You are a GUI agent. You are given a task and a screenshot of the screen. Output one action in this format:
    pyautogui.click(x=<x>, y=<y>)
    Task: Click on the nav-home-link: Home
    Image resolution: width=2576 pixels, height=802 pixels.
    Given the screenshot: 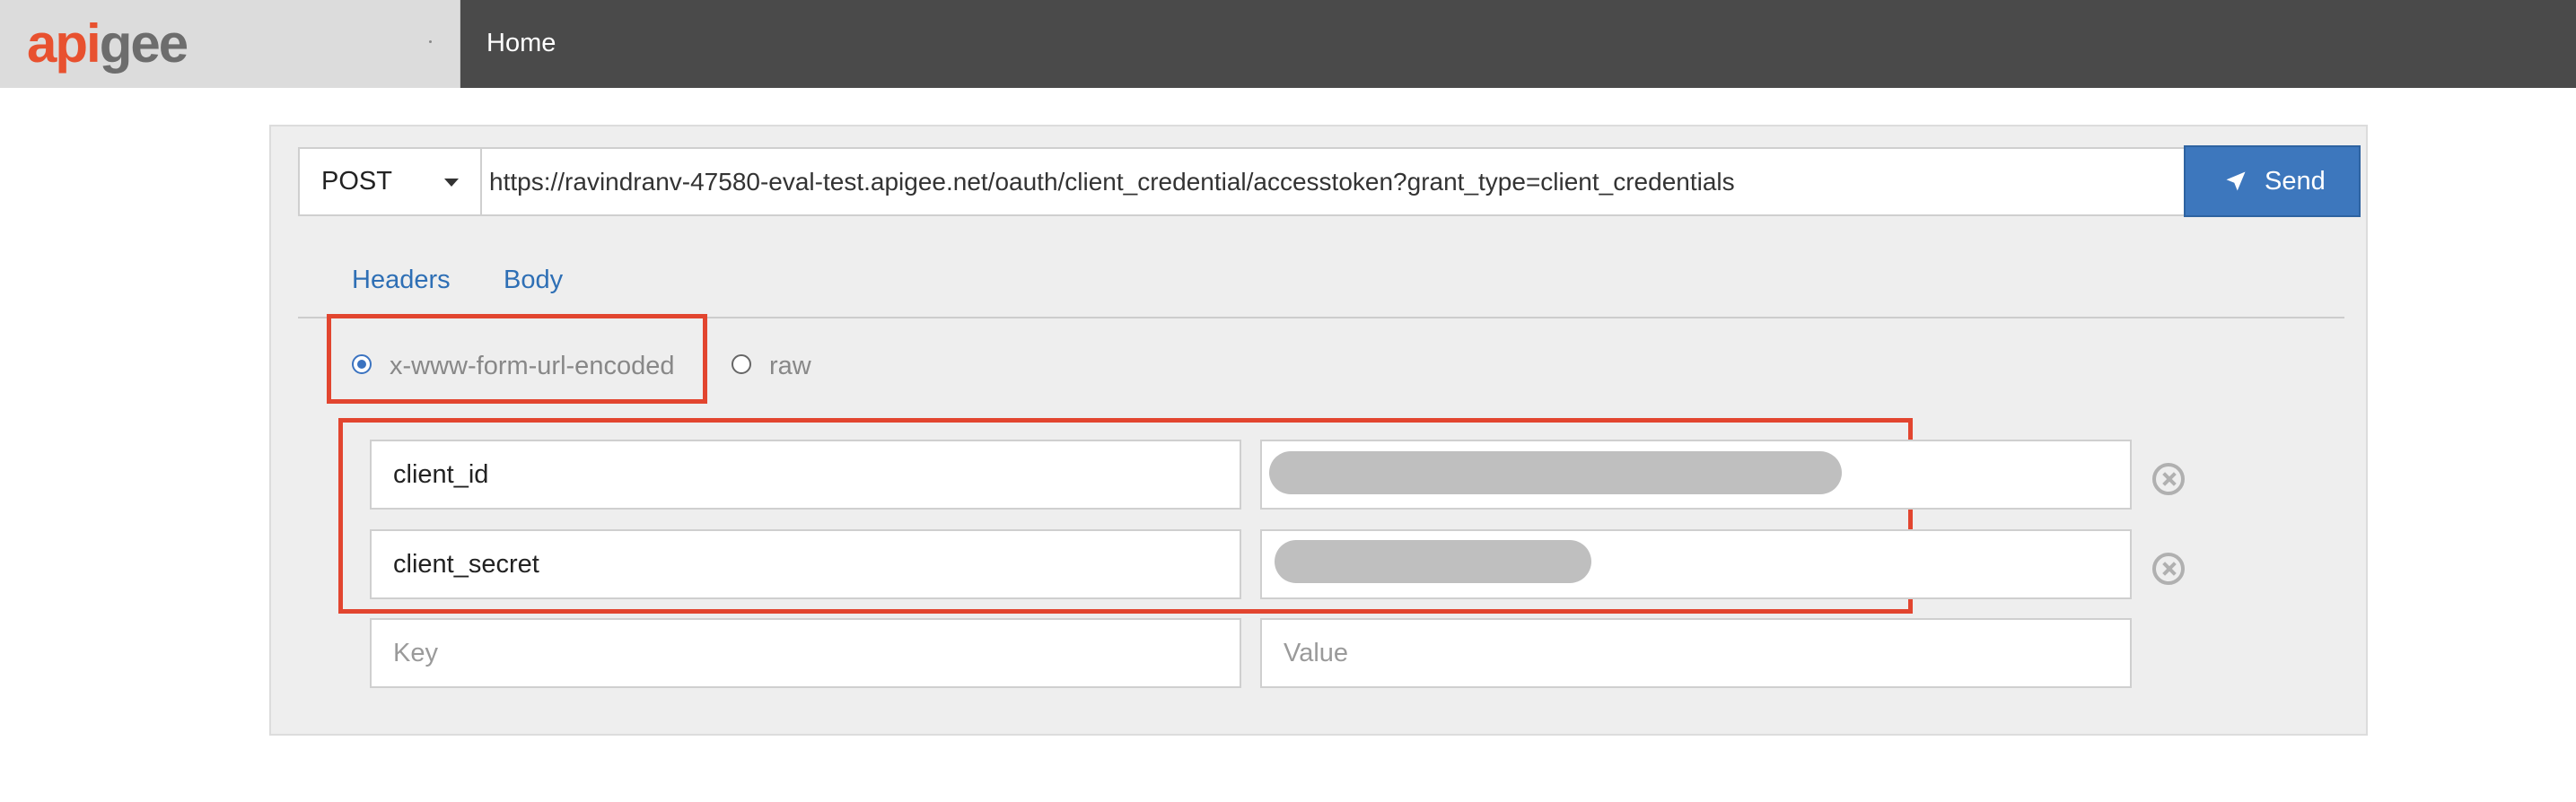 What is the action you would take?
    pyautogui.click(x=521, y=43)
    